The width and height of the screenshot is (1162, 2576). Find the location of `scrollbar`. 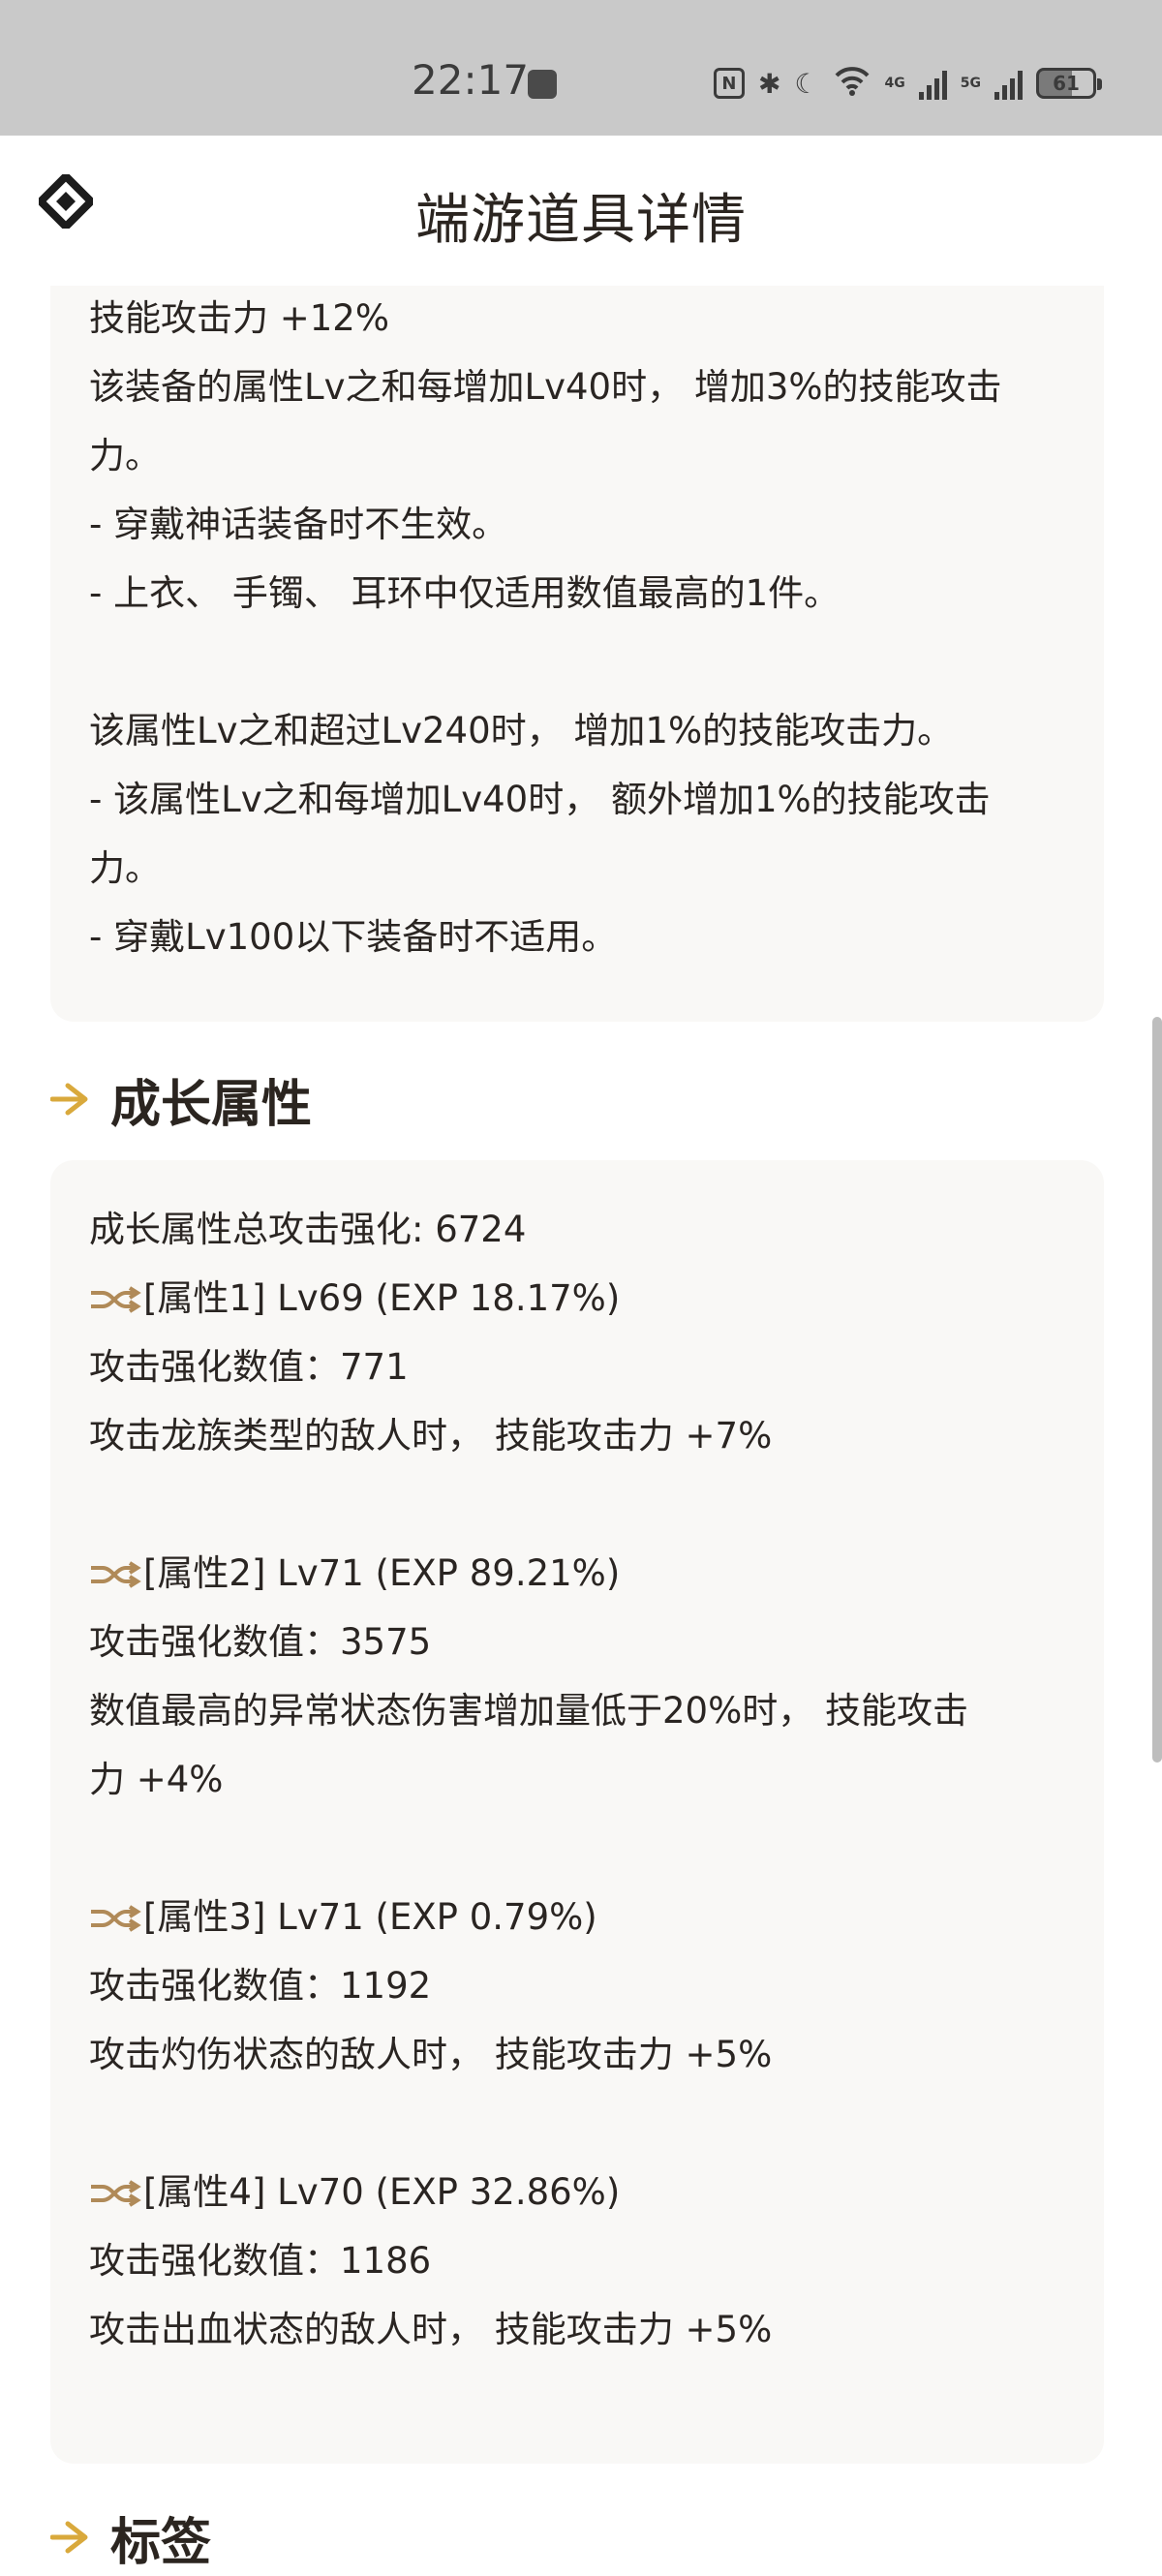

scrollbar is located at coordinates (1157, 1390).